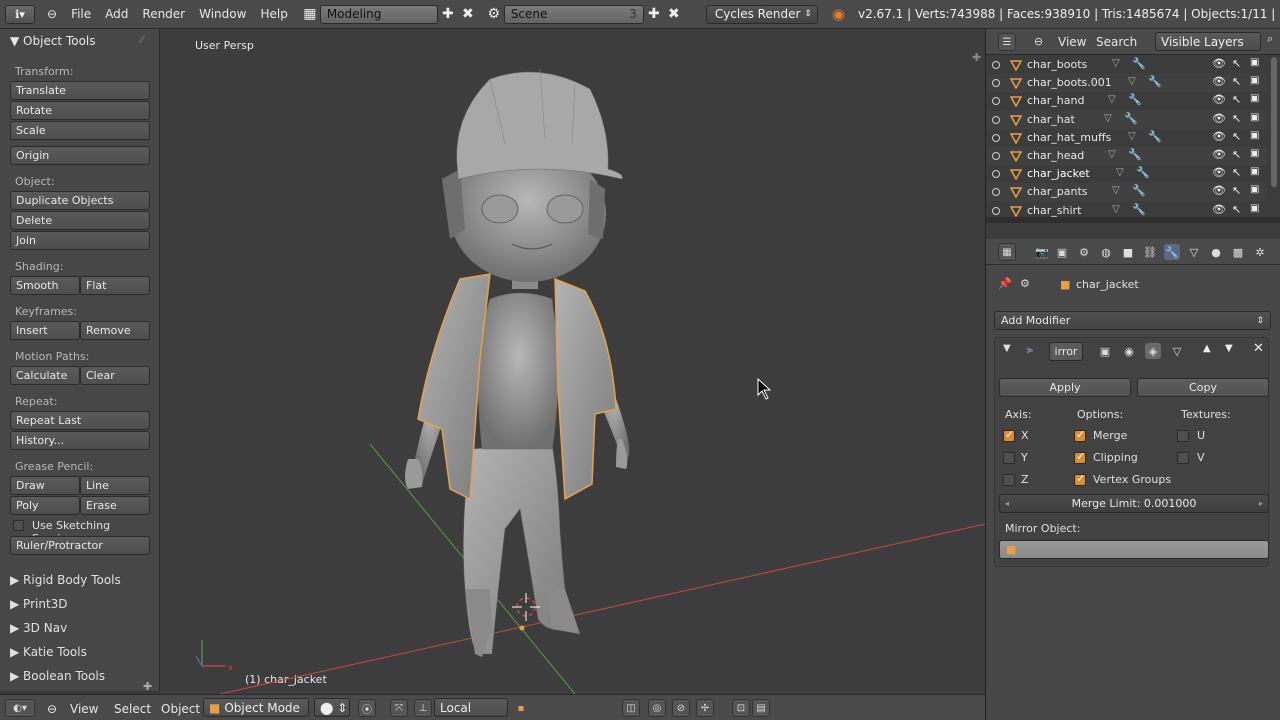  What do you see at coordinates (163, 14) in the screenshot?
I see `menu-render: Render` at bounding box center [163, 14].